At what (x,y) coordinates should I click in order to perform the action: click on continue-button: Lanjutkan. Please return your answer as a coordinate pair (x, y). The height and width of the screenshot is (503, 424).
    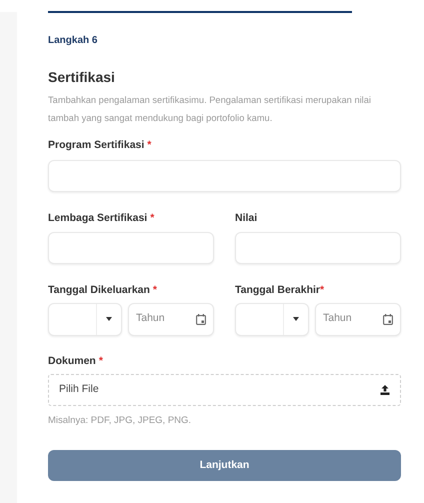
    Looking at the image, I should click on (224, 466).